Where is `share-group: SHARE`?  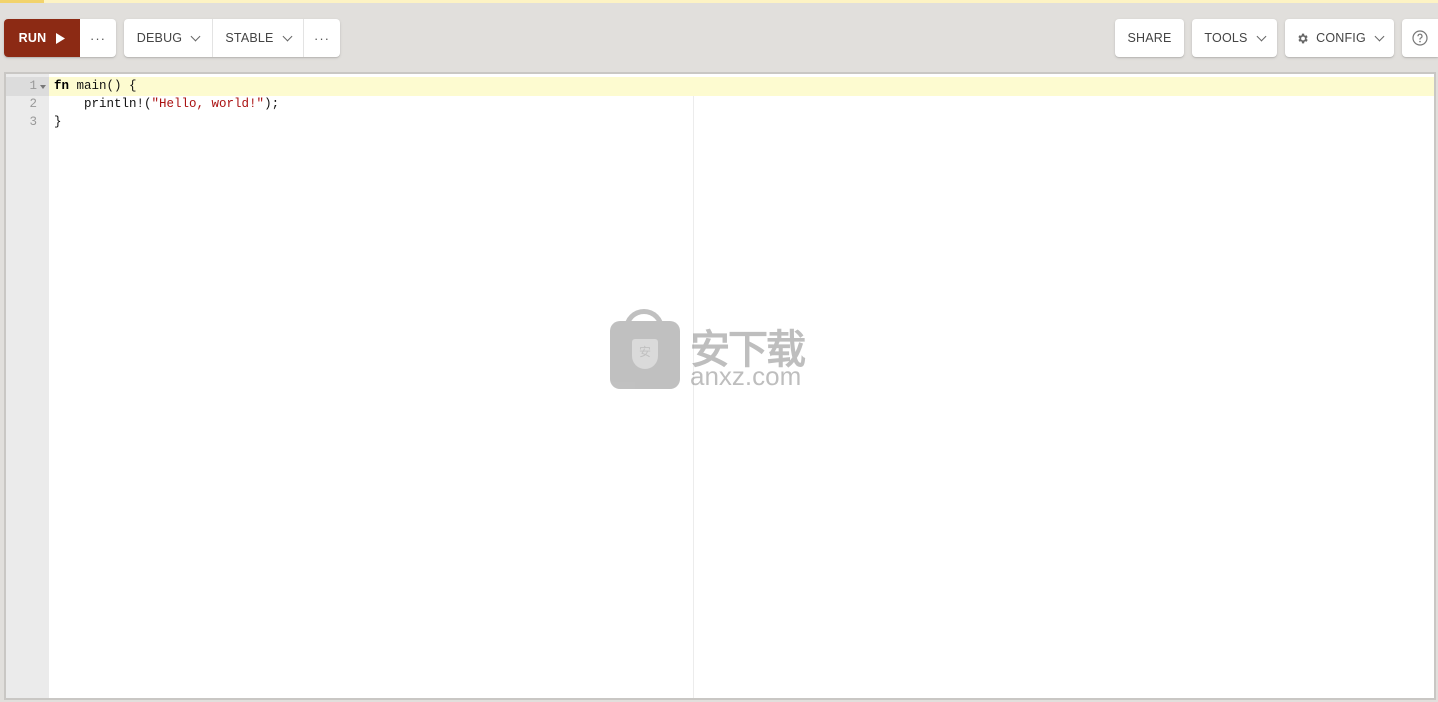 share-group: SHARE is located at coordinates (1149, 38).